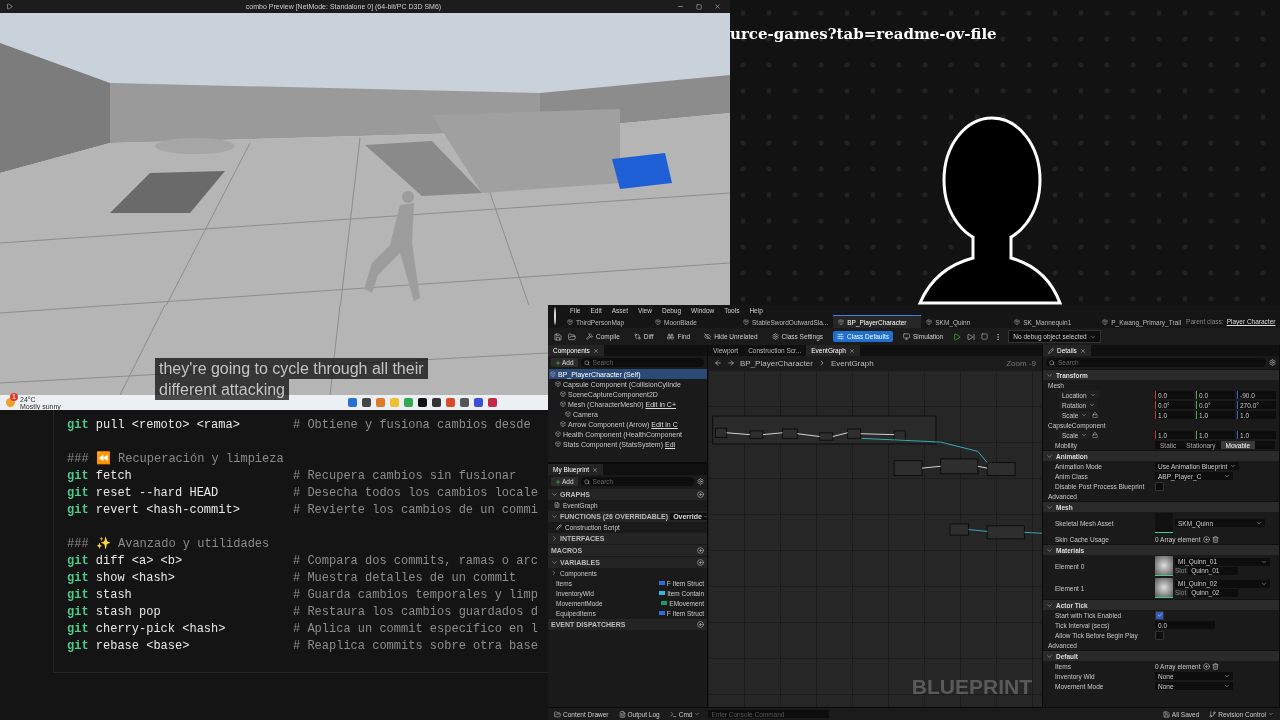 The image size is (1280, 720). I want to click on url-text: urce-games?tab=readme-ov-file, so click(863, 34).